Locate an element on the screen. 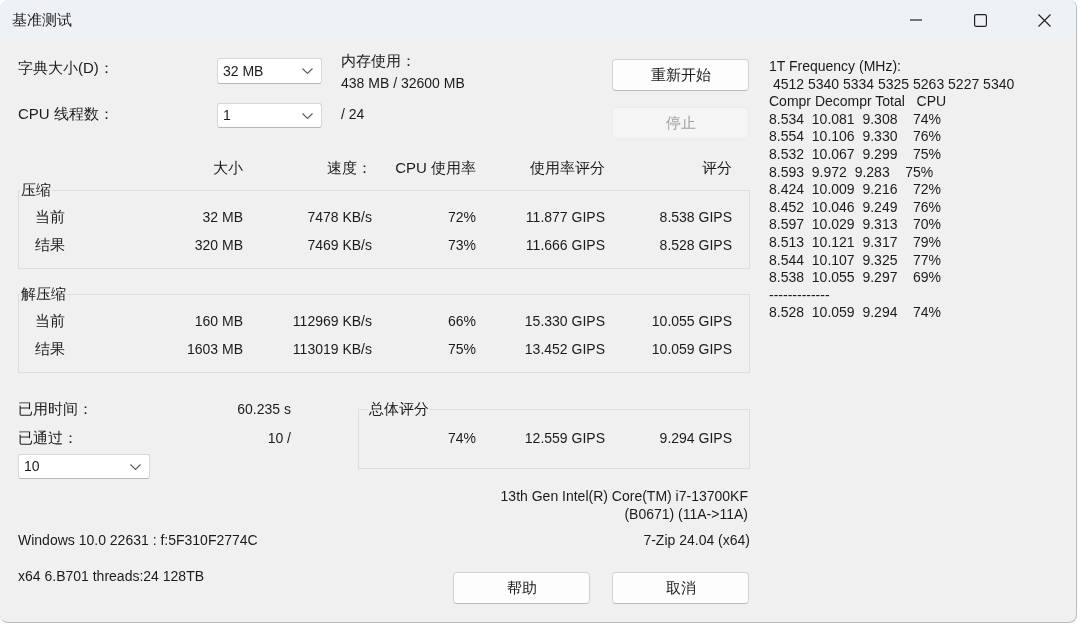 The height and width of the screenshot is (626, 1080). log-line: 8.593 9.972 9.283 75% is located at coordinates (852, 172).